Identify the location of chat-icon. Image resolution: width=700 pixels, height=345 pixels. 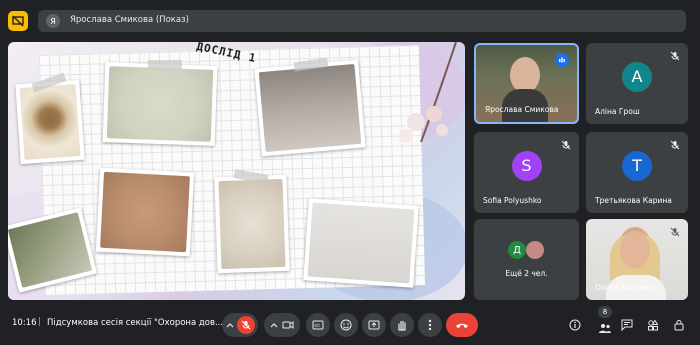
(627, 325).